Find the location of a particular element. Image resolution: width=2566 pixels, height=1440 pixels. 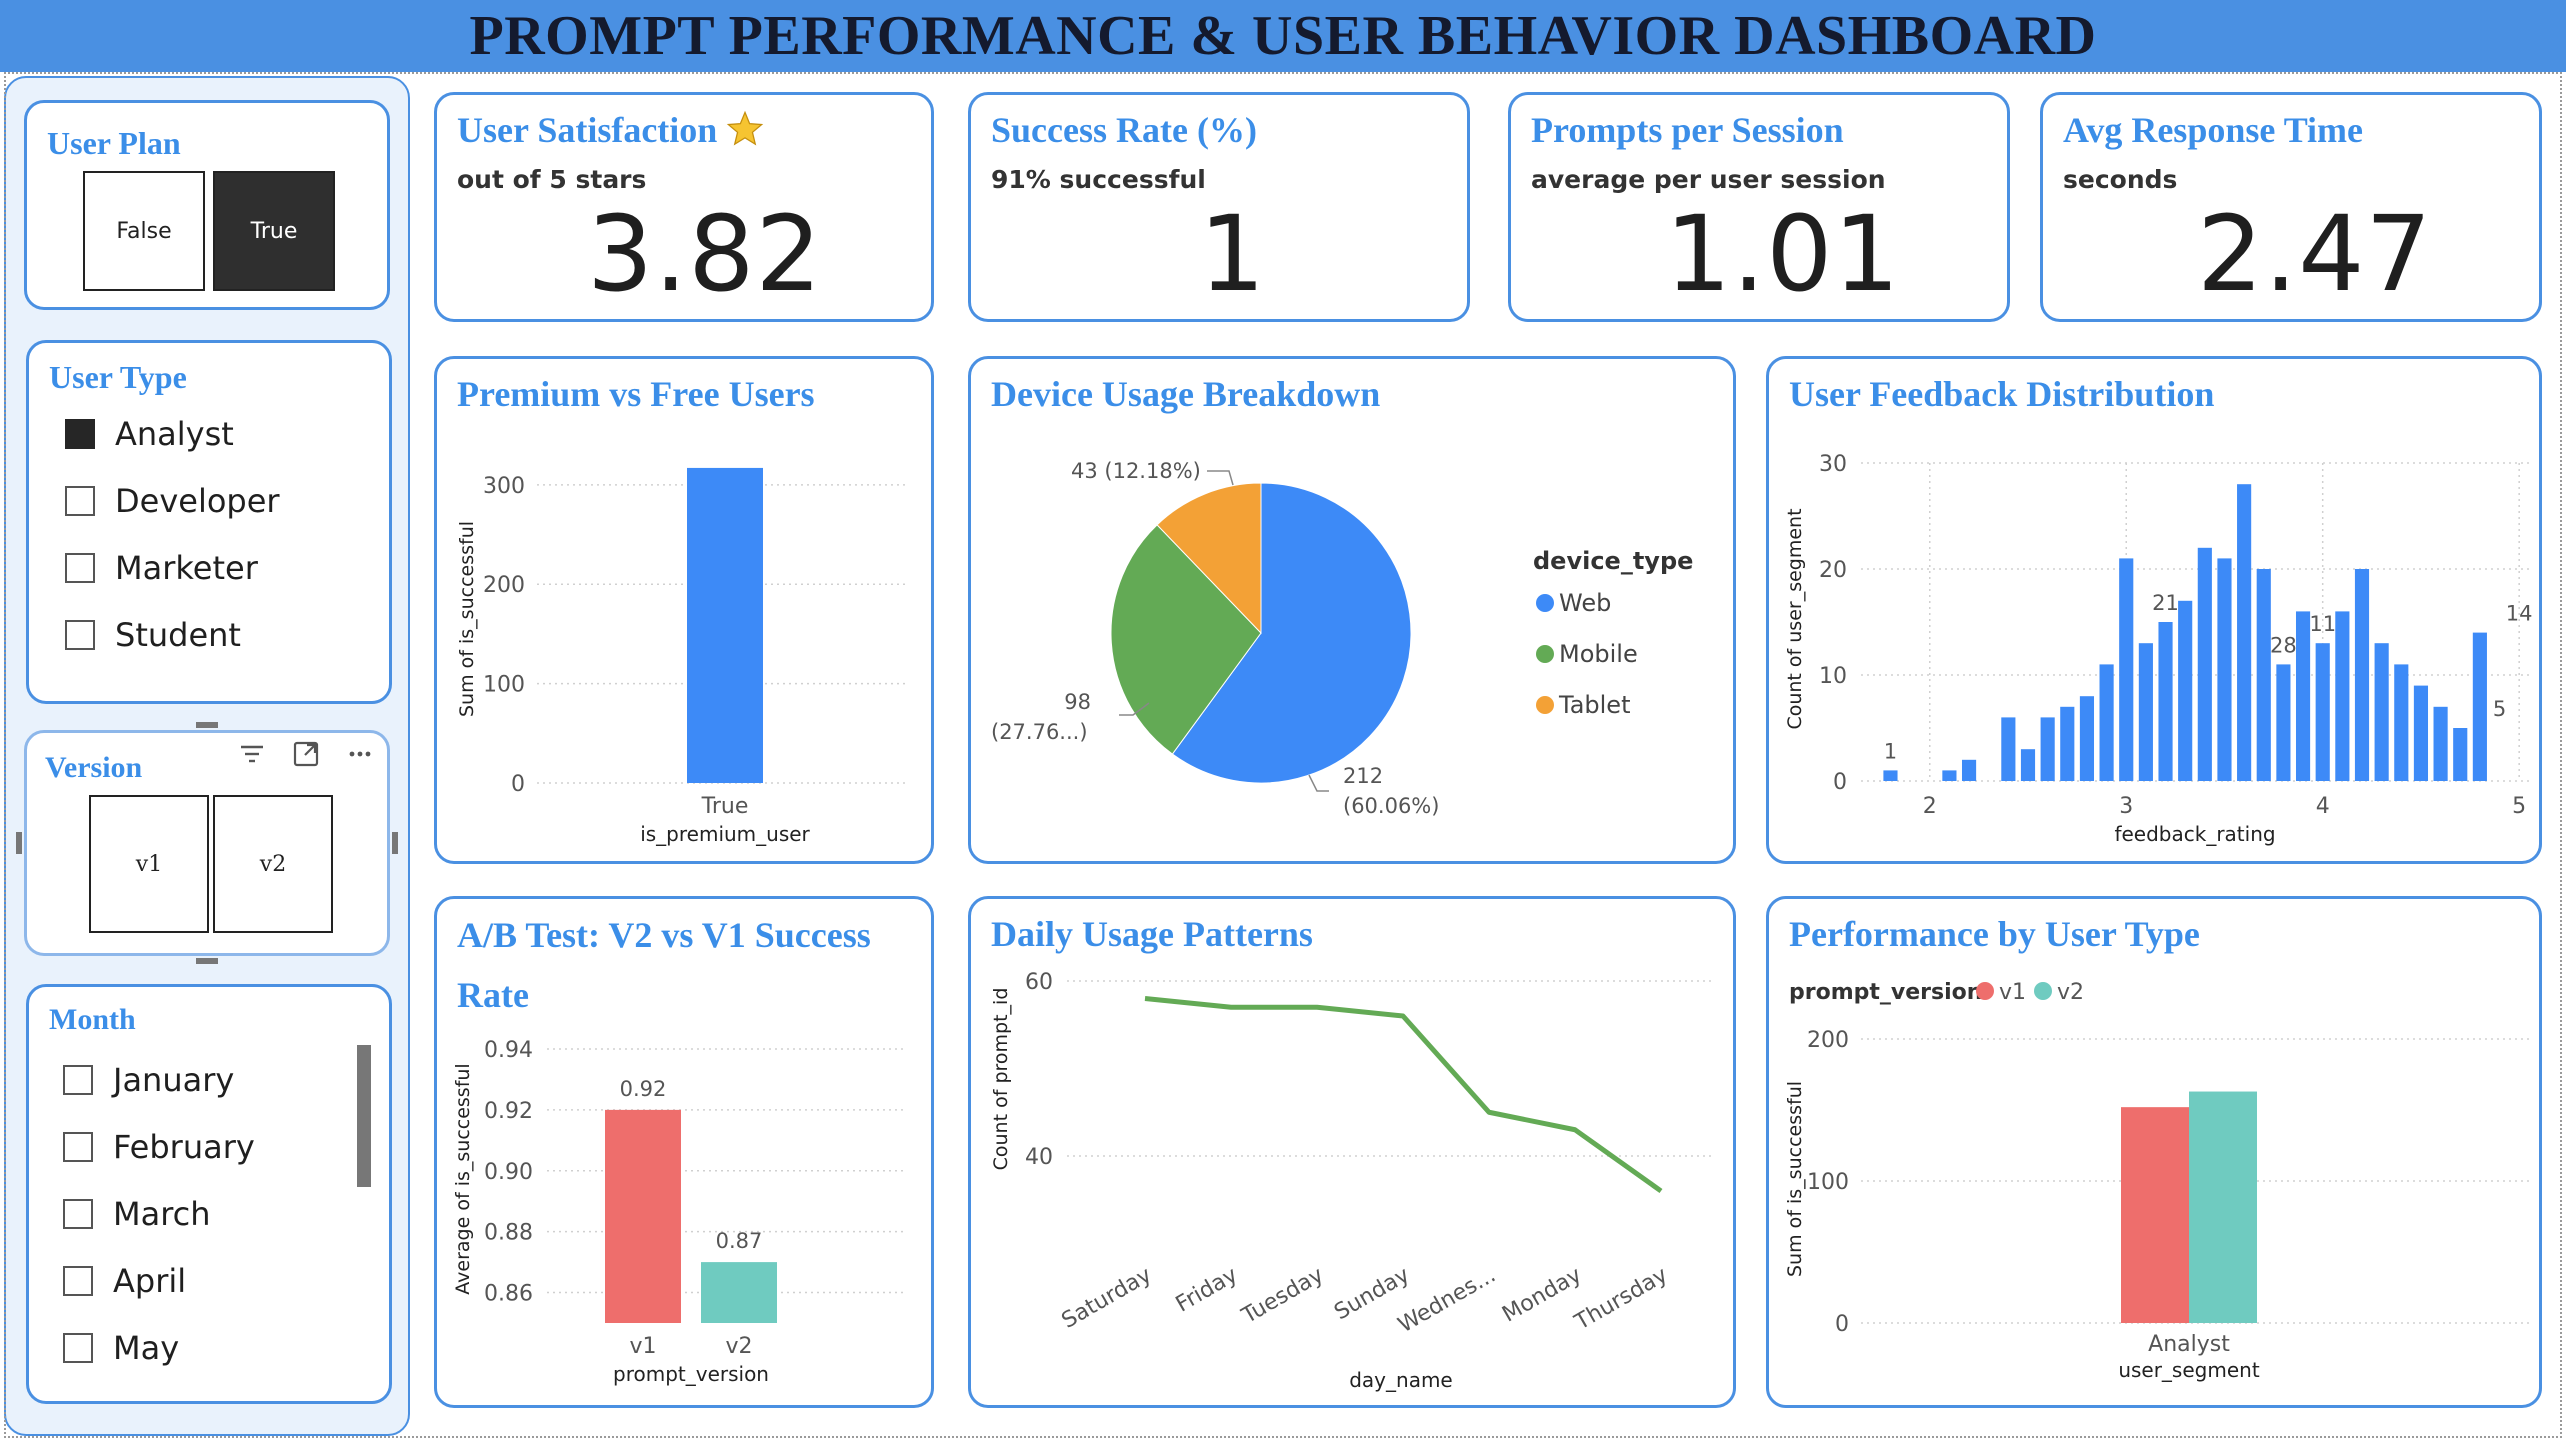

legend-title: prompt_version is located at coordinates (1885, 992).